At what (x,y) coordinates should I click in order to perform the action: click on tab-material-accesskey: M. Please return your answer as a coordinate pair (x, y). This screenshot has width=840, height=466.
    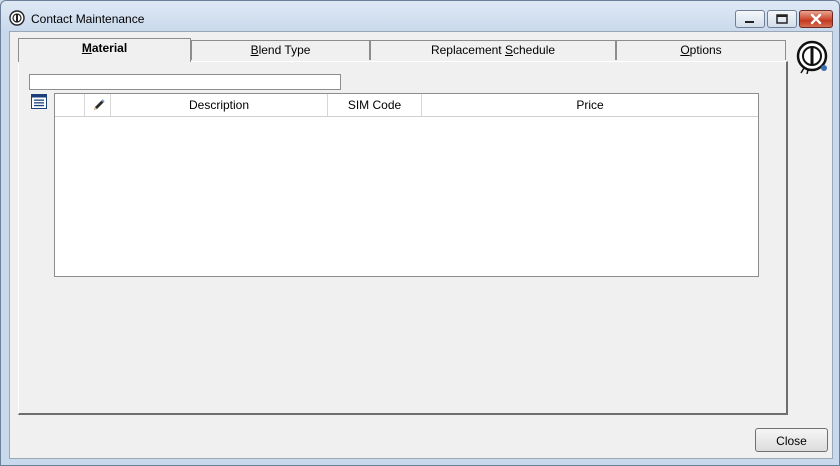
    Looking at the image, I should click on (86, 48).